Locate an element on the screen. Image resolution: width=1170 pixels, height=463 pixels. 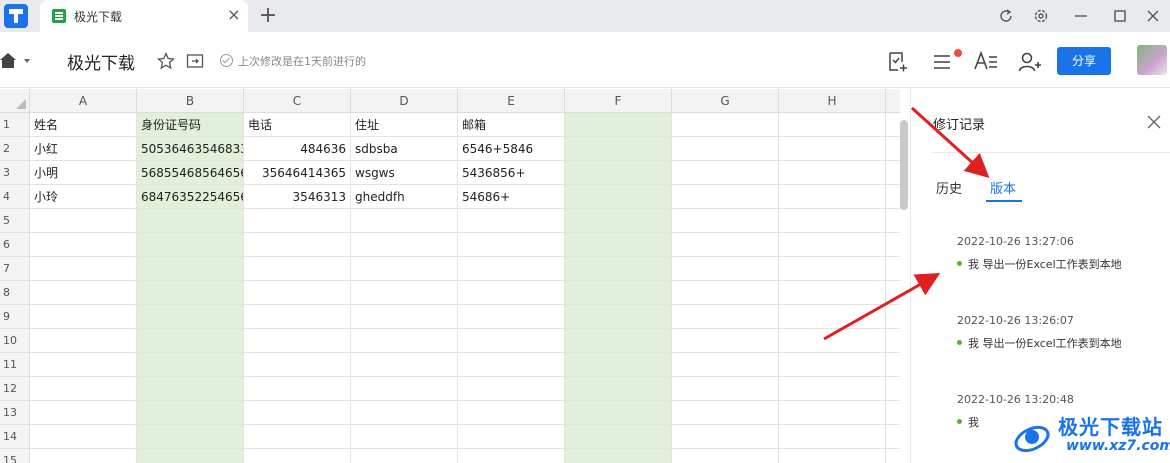
row-header: 11 is located at coordinates (15, 365).